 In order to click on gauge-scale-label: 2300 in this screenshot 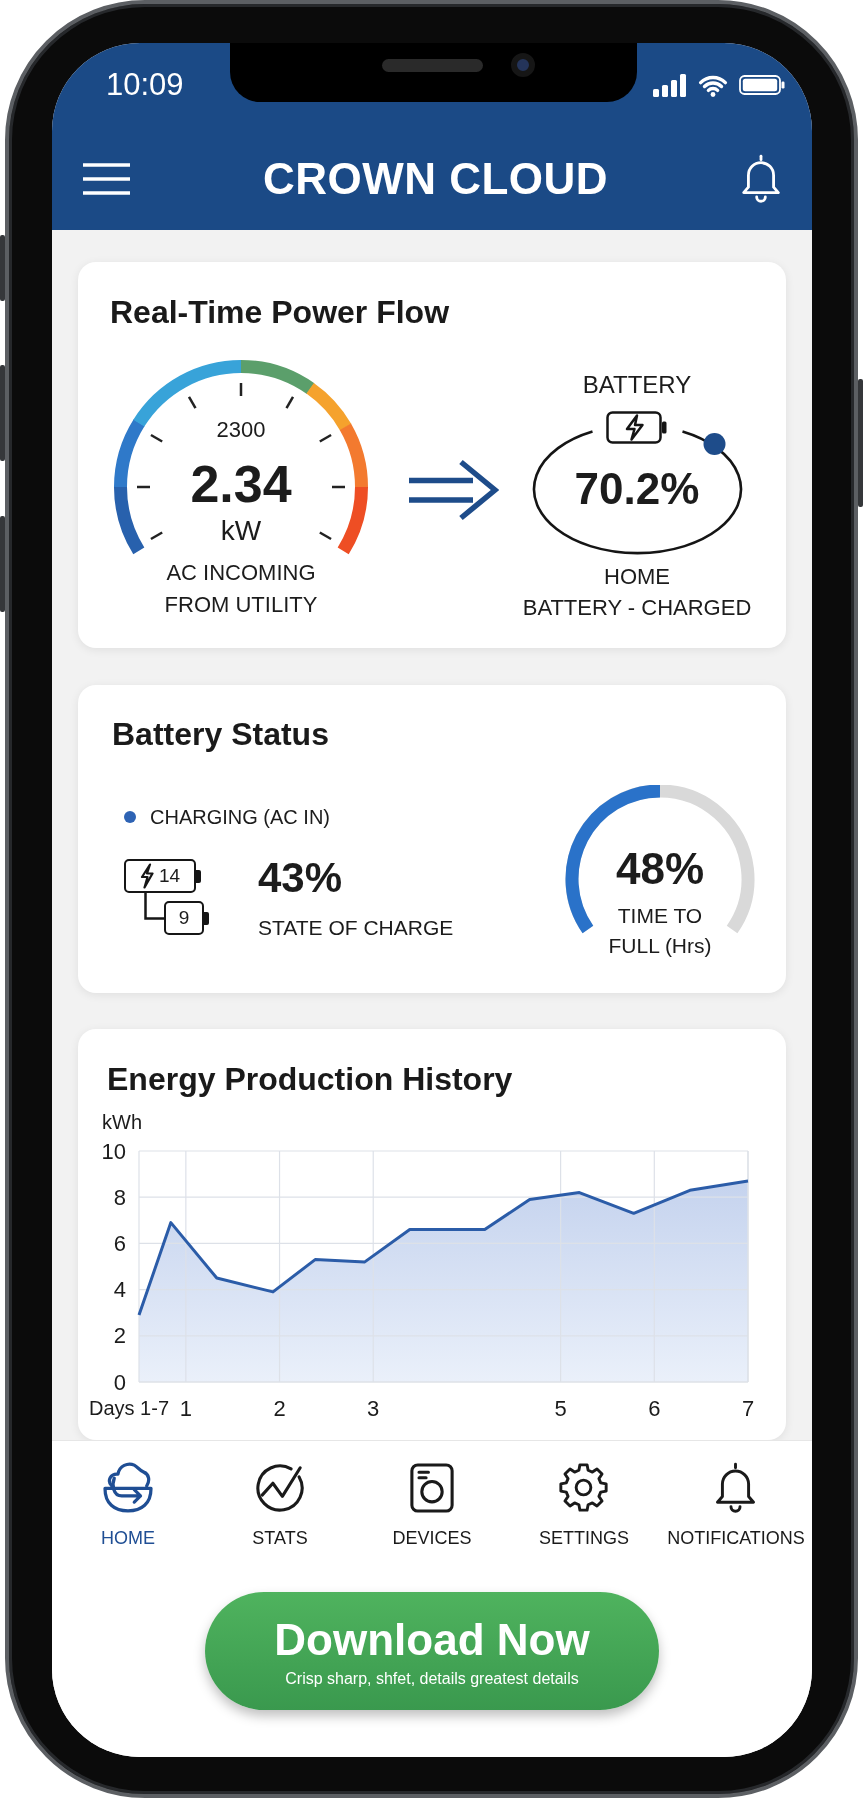, I will do `click(241, 430)`.